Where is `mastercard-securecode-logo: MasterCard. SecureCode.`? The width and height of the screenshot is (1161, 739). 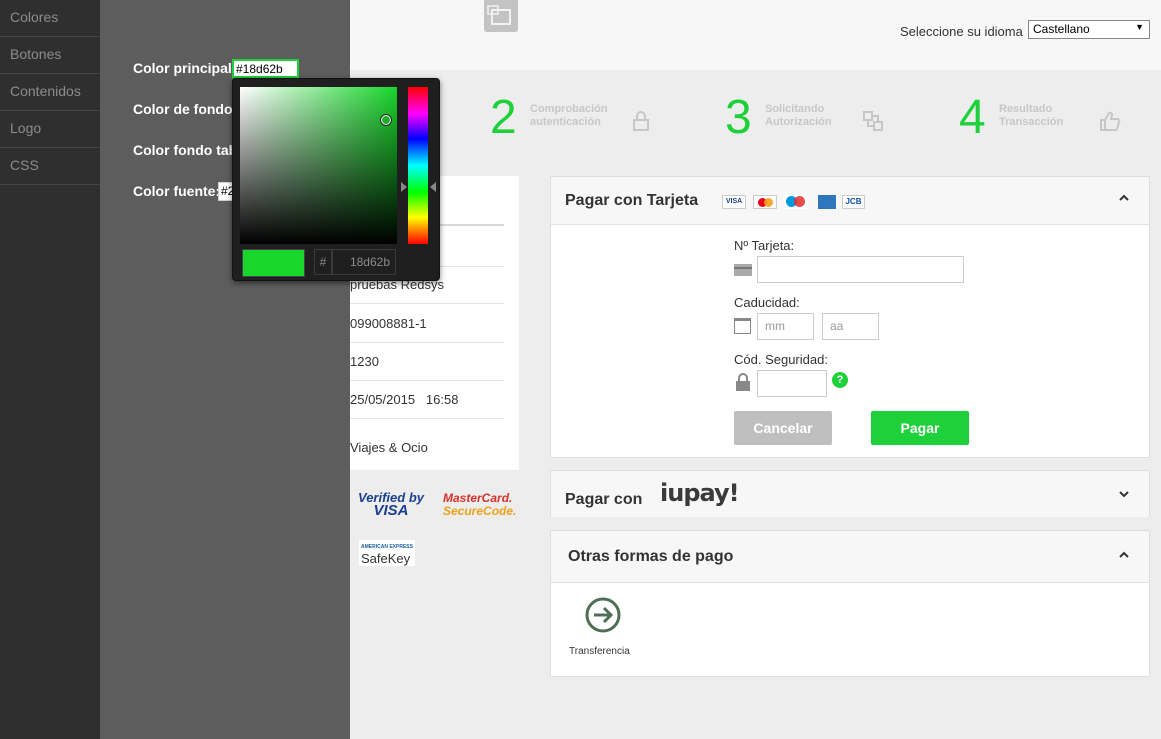 mastercard-securecode-logo: MasterCard. SecureCode. is located at coordinates (480, 504).